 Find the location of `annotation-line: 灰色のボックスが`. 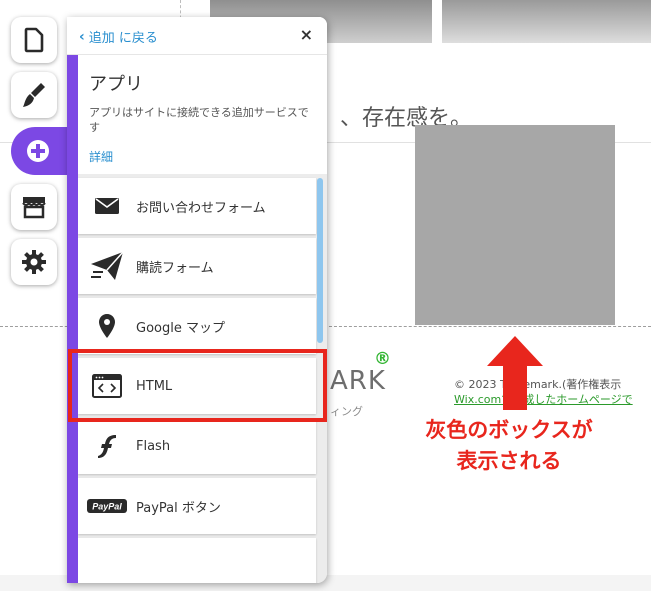

annotation-line: 灰色のボックスが is located at coordinates (509, 430).